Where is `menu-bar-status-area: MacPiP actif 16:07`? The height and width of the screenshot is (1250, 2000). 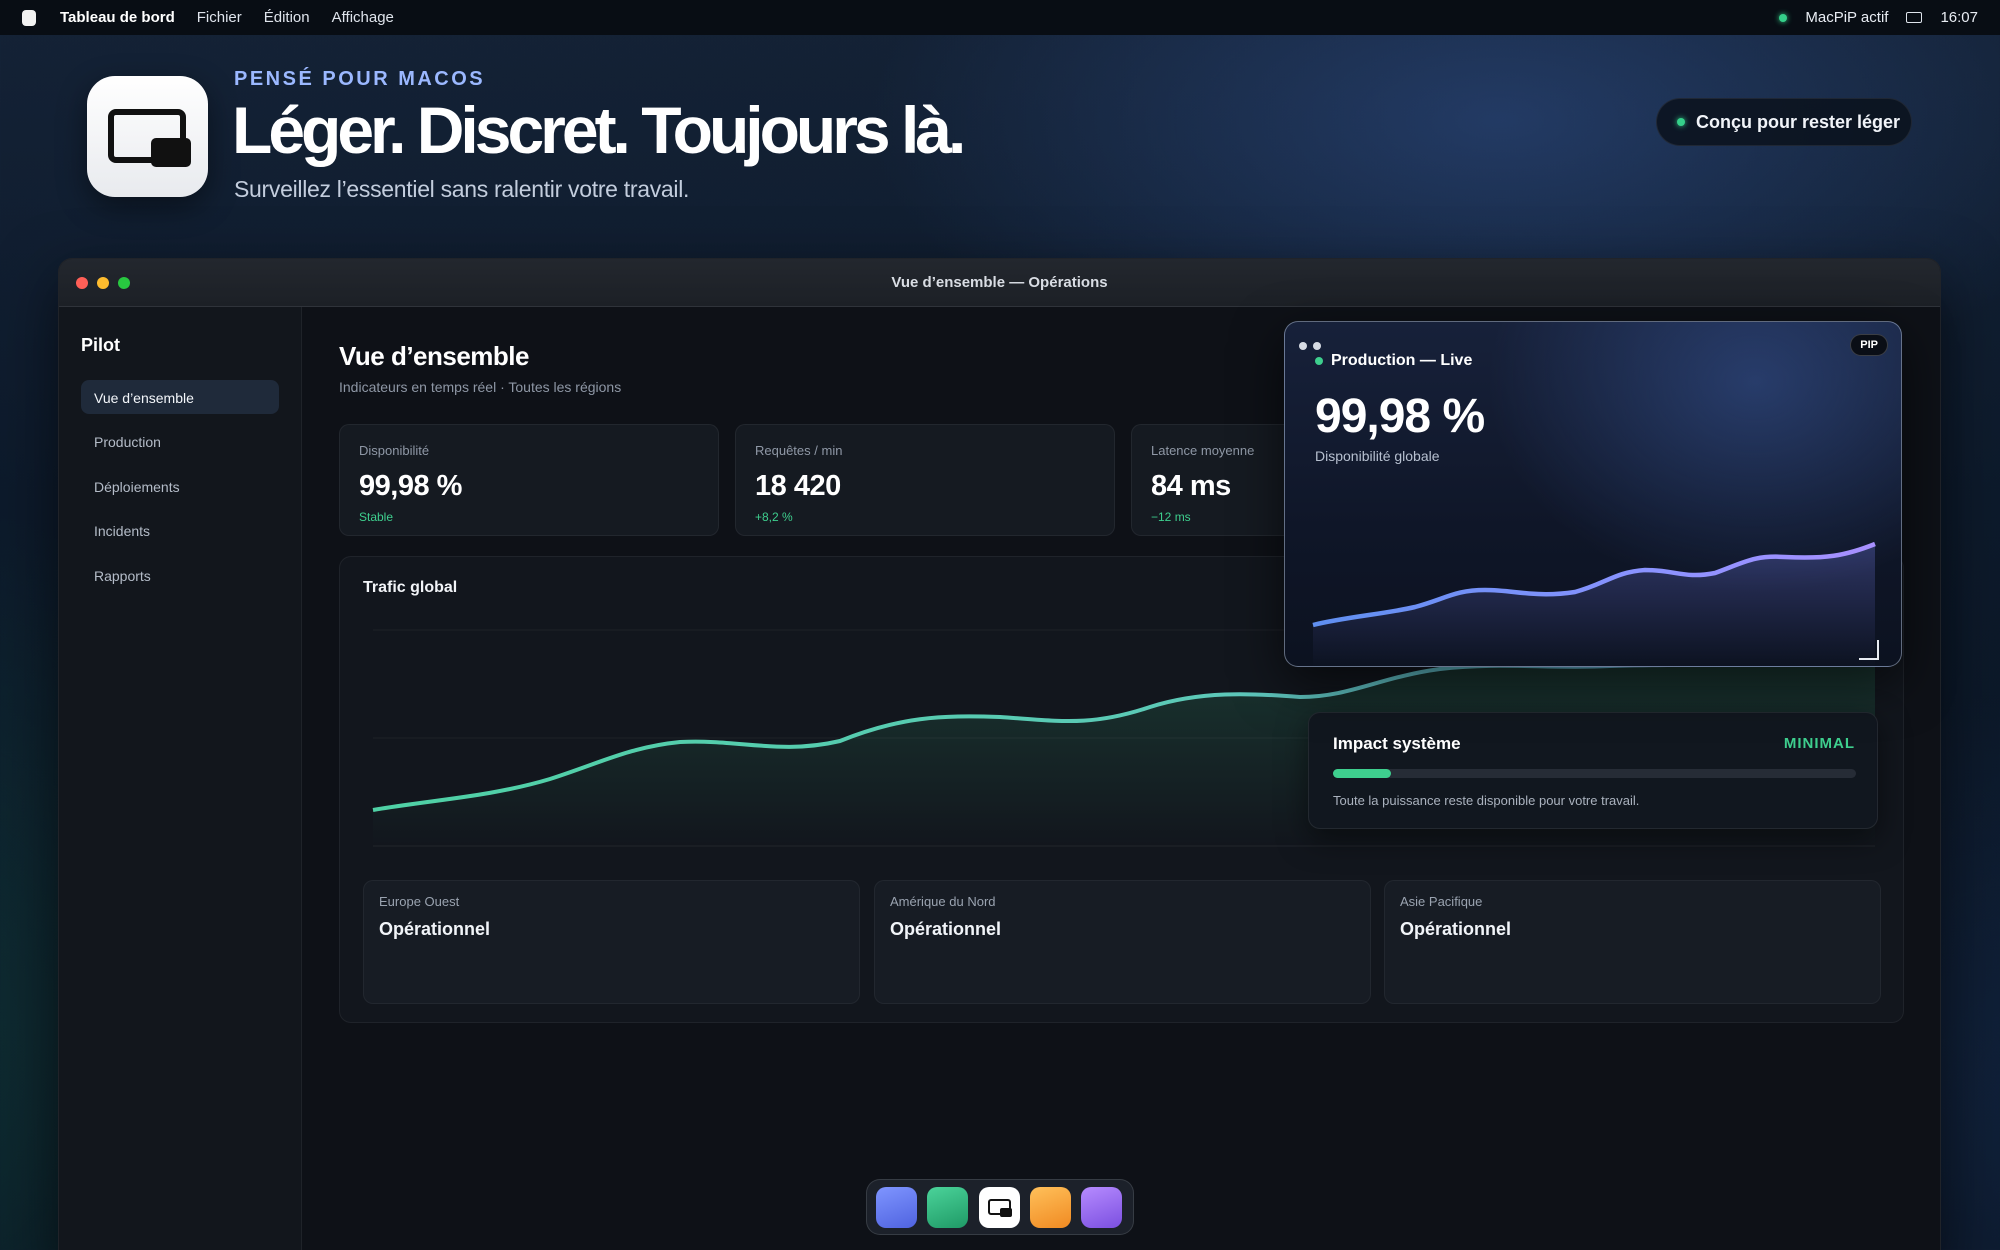
menu-bar-status-area: MacPiP actif 16:07 is located at coordinates (1878, 17).